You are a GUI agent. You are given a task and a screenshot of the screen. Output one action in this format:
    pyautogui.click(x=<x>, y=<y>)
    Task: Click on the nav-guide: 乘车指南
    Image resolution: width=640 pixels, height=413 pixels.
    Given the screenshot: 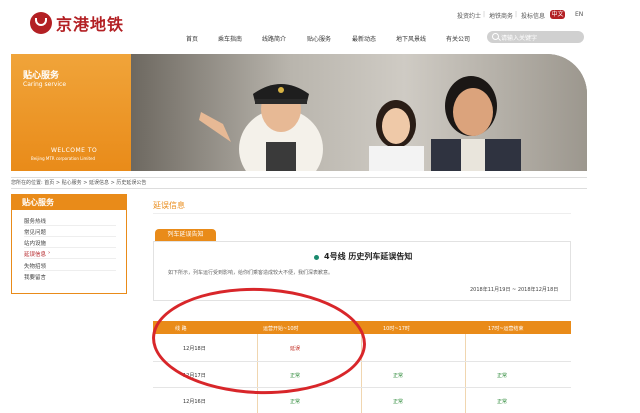 What is the action you would take?
    pyautogui.click(x=230, y=38)
    